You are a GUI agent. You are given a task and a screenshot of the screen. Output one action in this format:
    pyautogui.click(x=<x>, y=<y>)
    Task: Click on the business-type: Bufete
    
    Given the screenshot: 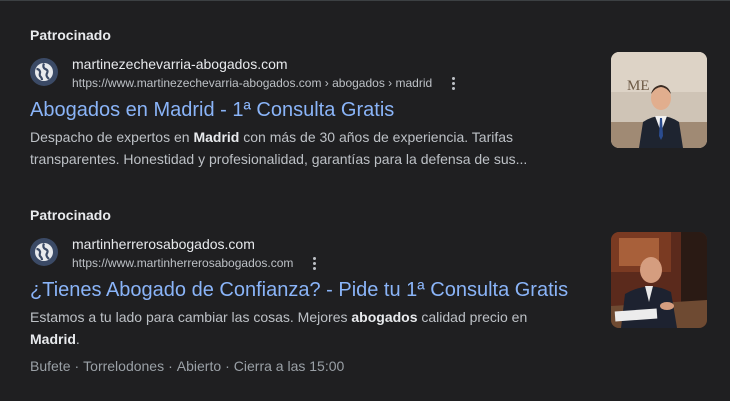 What is the action you would take?
    pyautogui.click(x=50, y=366)
    